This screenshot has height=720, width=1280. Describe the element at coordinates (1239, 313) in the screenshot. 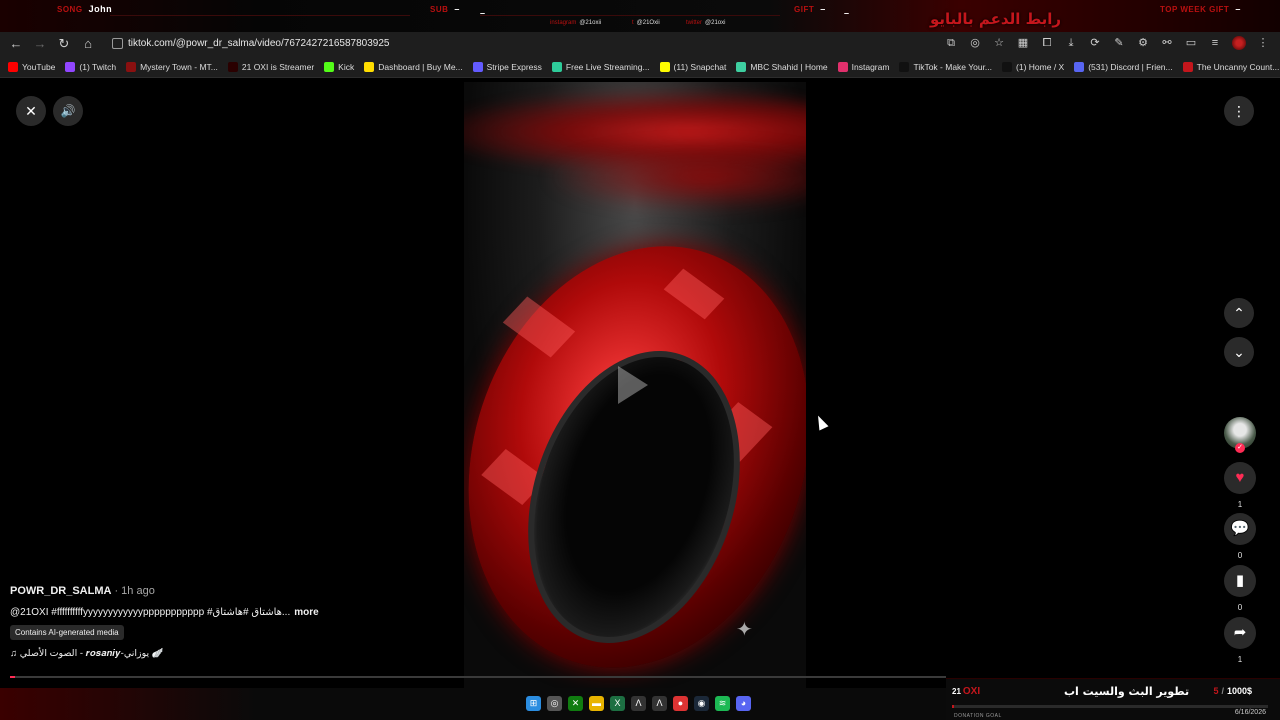

I see `previous-video-icon: ⌃` at that location.